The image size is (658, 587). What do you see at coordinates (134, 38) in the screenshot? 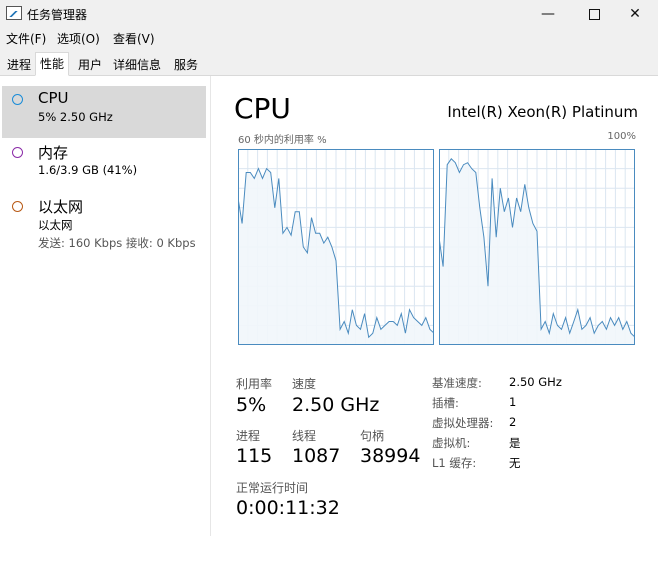
I see `menu-view: 查看(V)` at bounding box center [134, 38].